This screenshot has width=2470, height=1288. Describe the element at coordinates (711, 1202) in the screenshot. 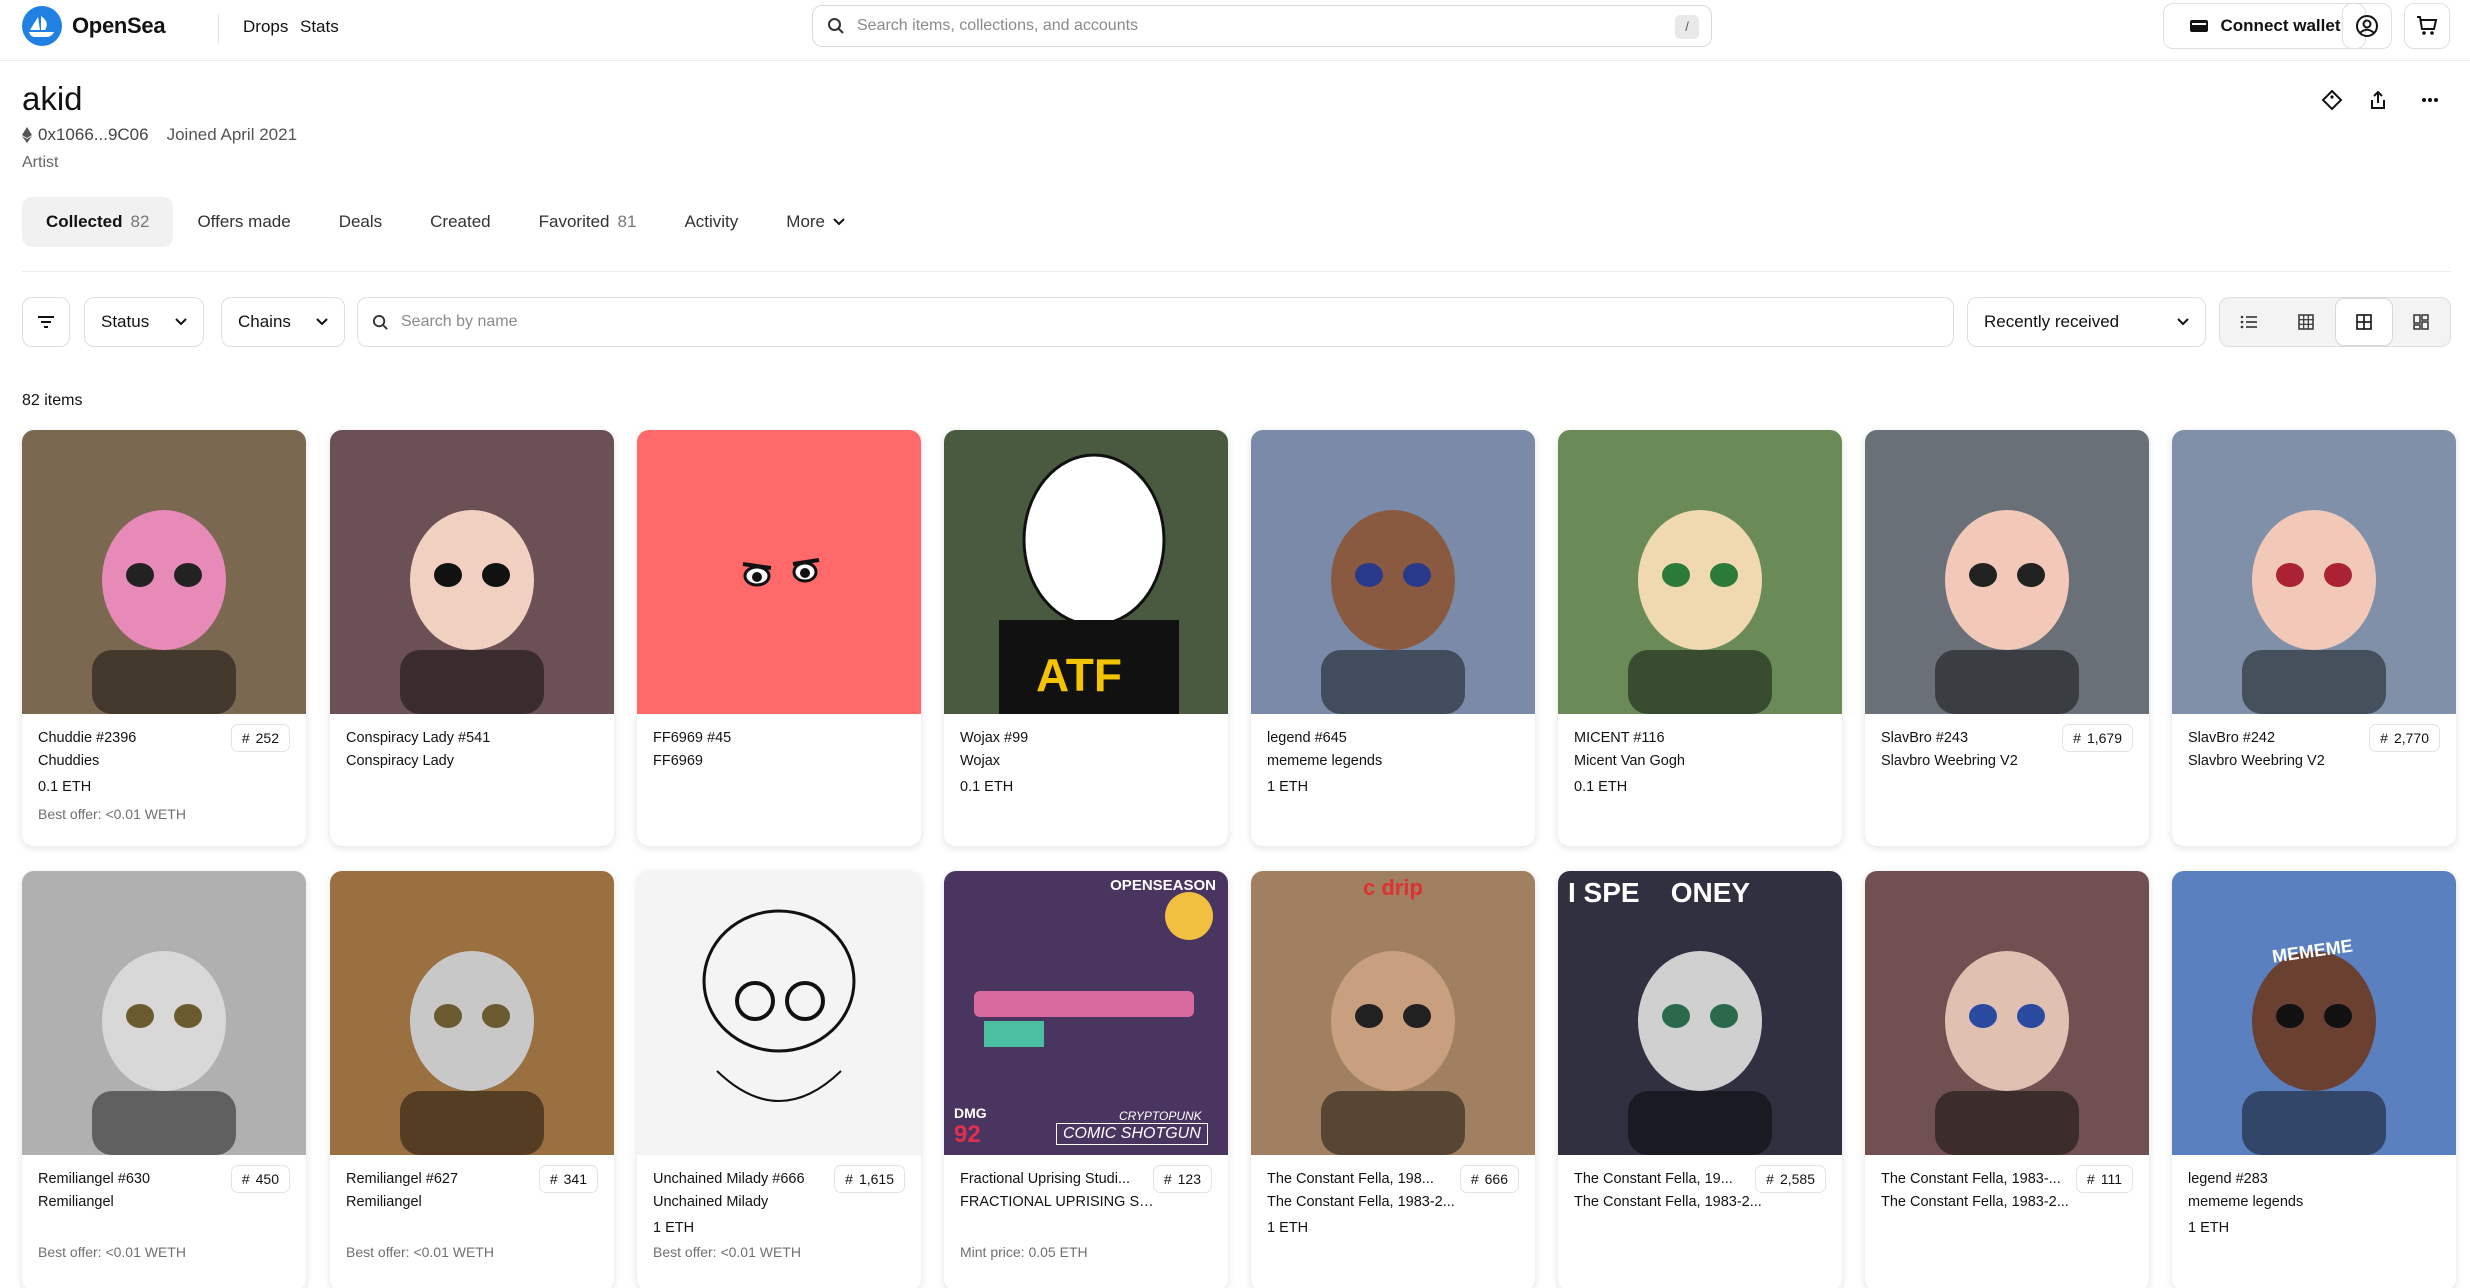

I see `nft-collection: Unchained Milady` at that location.